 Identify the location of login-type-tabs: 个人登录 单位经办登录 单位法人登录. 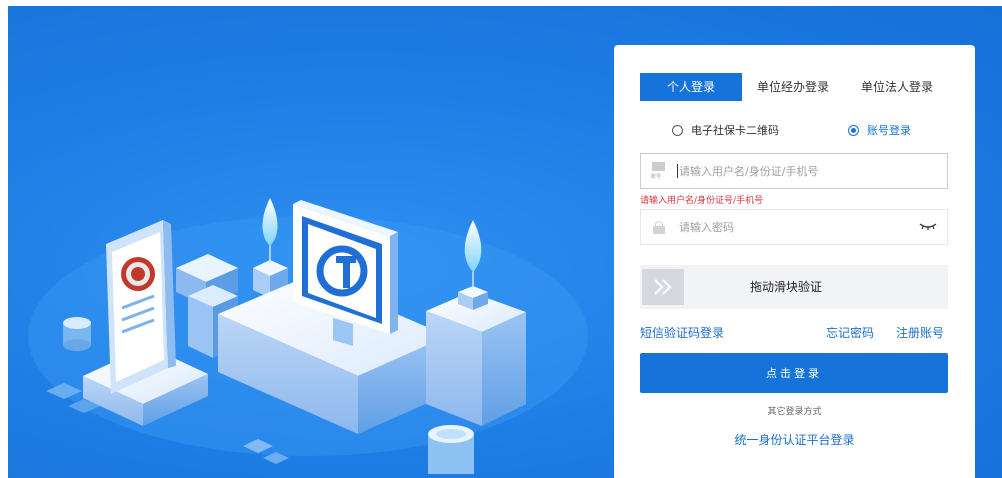
(795, 87).